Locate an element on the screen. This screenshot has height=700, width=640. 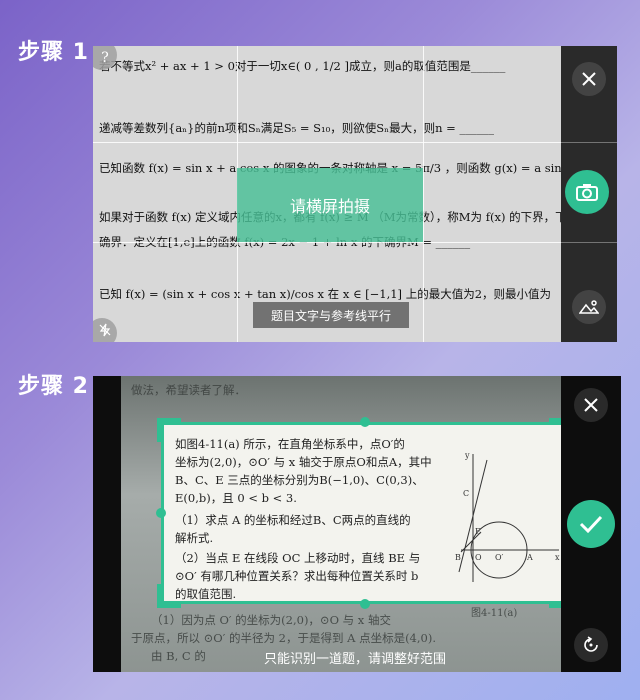
faded-bottom-text: （1）因为点 O′ 的坐标为(2,0)，⊙O 与 x 轴交 is located at coordinates (271, 620).